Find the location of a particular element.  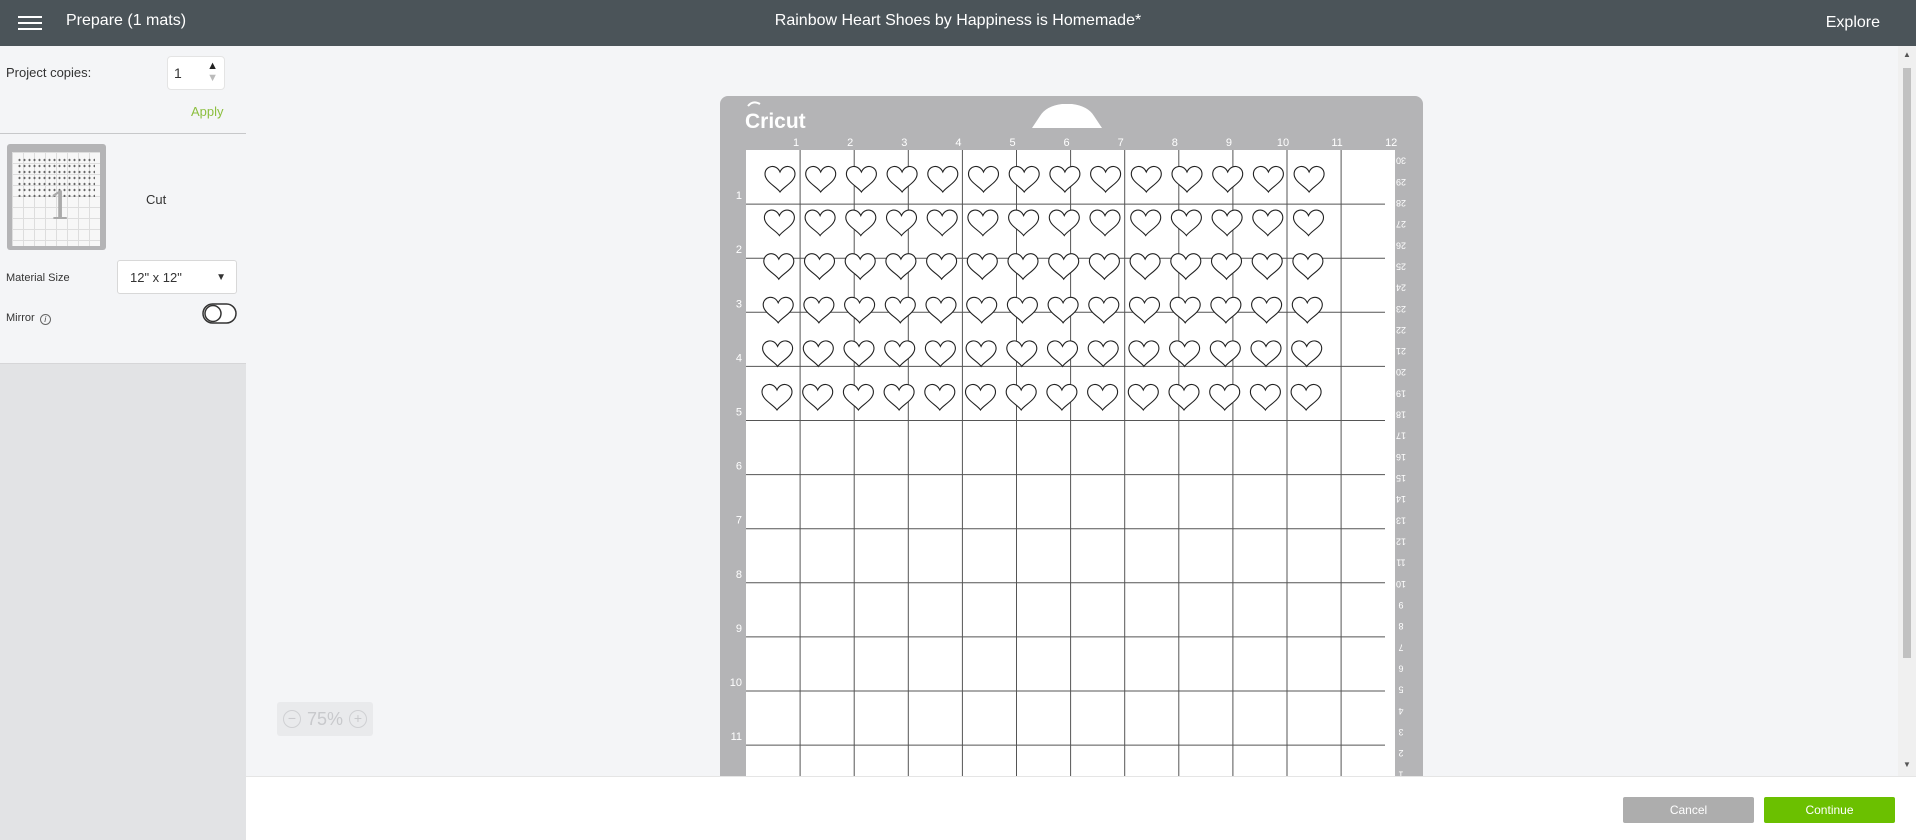

project-copies-label: Project copies: is located at coordinates (49, 72).